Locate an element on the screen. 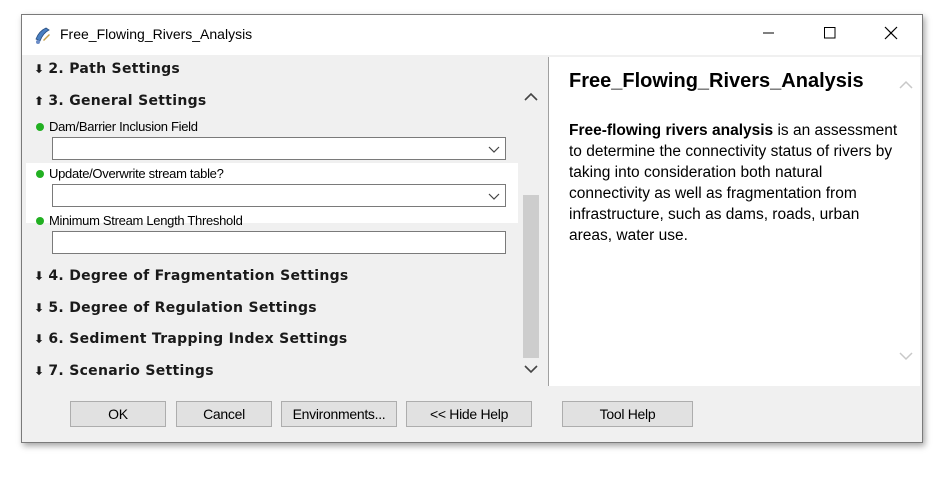  section-label: 7. Scenario Settings is located at coordinates (131, 371).